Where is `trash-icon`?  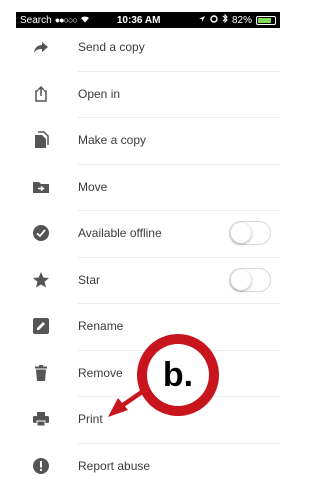 trash-icon is located at coordinates (41, 373).